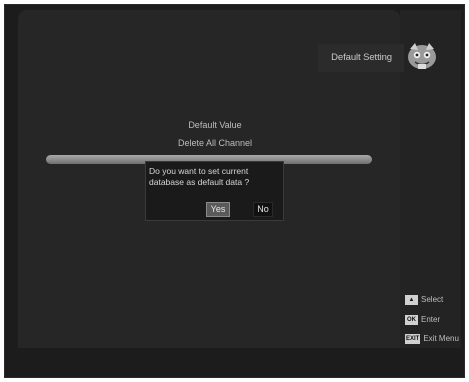 The width and height of the screenshot is (469, 382). Describe the element at coordinates (441, 338) in the screenshot. I see `legend-exit-label: Exit Menu` at that location.